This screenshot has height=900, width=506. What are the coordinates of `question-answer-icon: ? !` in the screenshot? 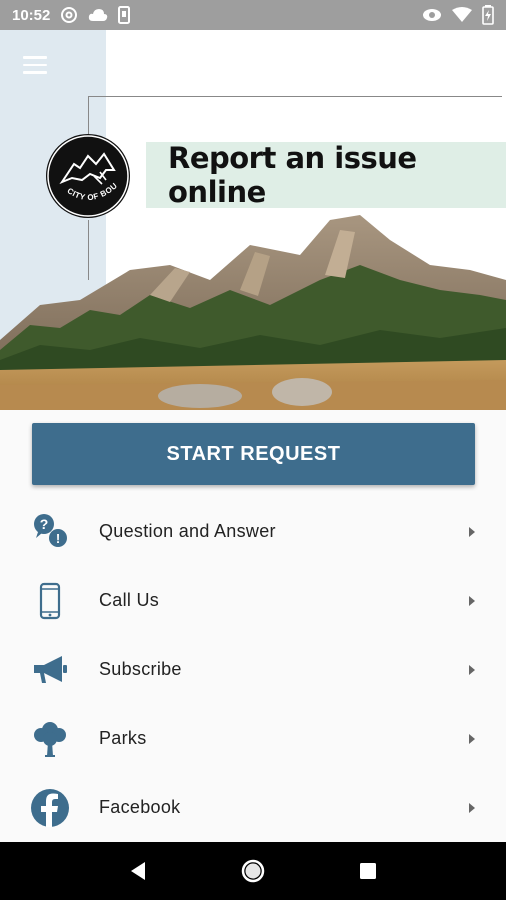 It's located at (50, 532).